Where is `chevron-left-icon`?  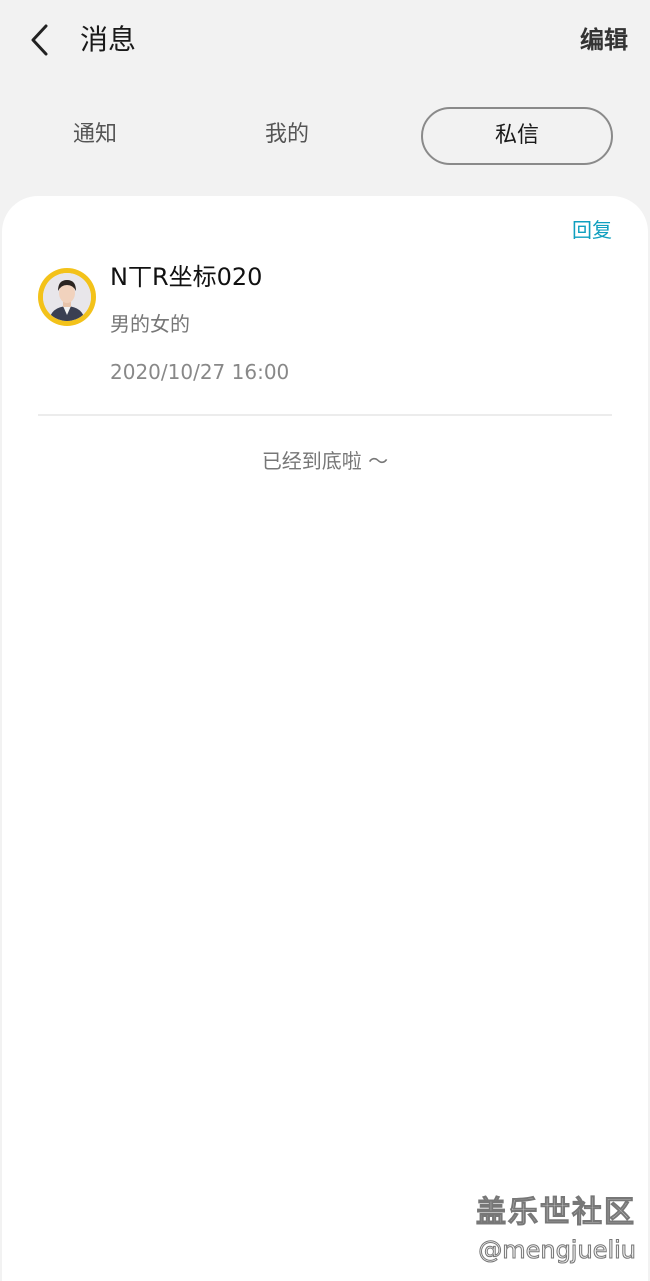 chevron-left-icon is located at coordinates (39, 40).